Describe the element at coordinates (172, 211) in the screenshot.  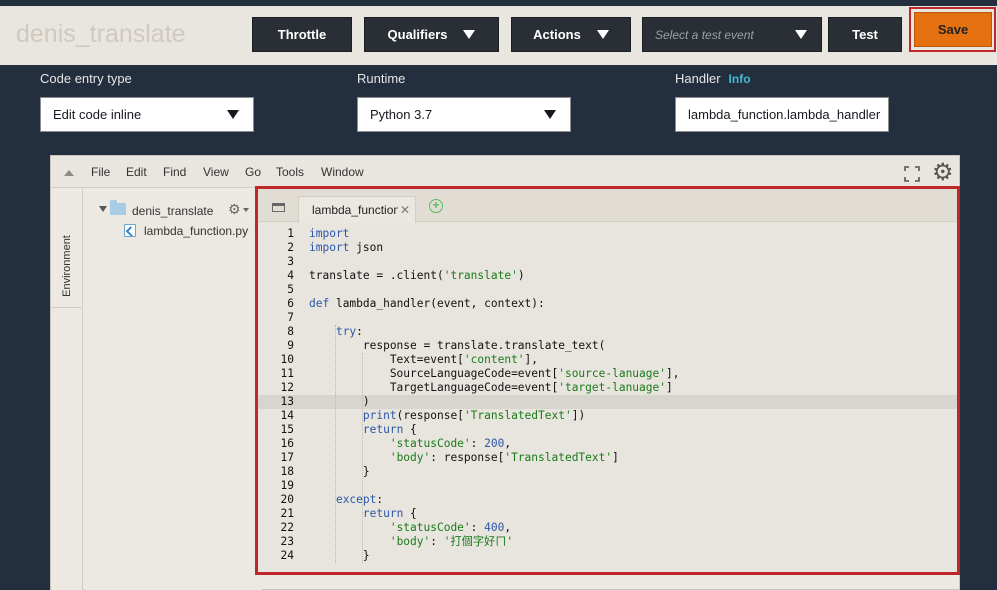
I see `tree-folder-name: denis_translate` at that location.